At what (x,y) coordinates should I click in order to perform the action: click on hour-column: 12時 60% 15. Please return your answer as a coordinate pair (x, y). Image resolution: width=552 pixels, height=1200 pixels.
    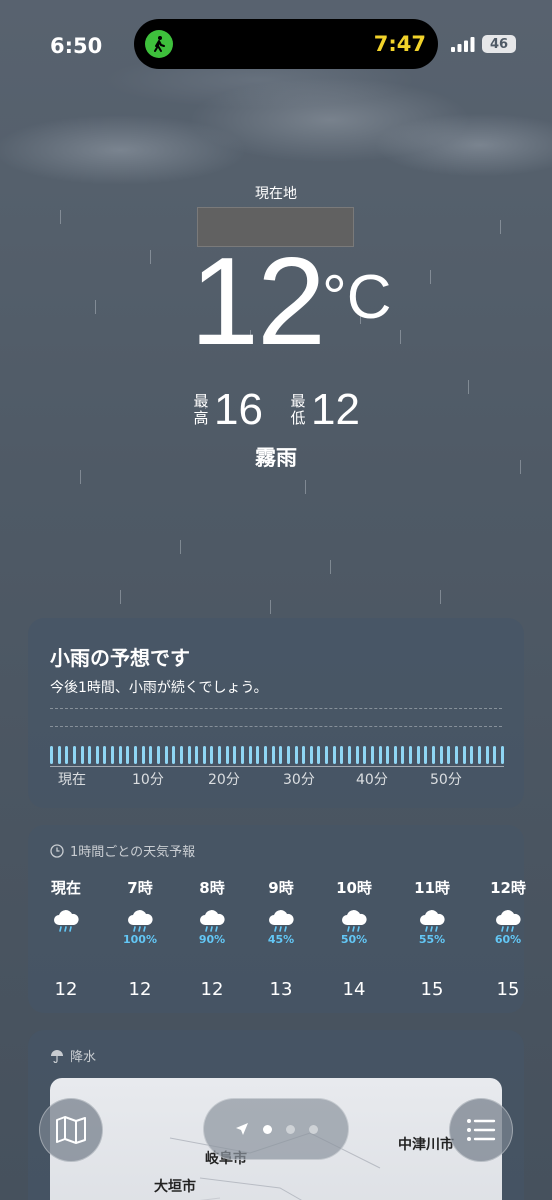
    Looking at the image, I should click on (508, 938).